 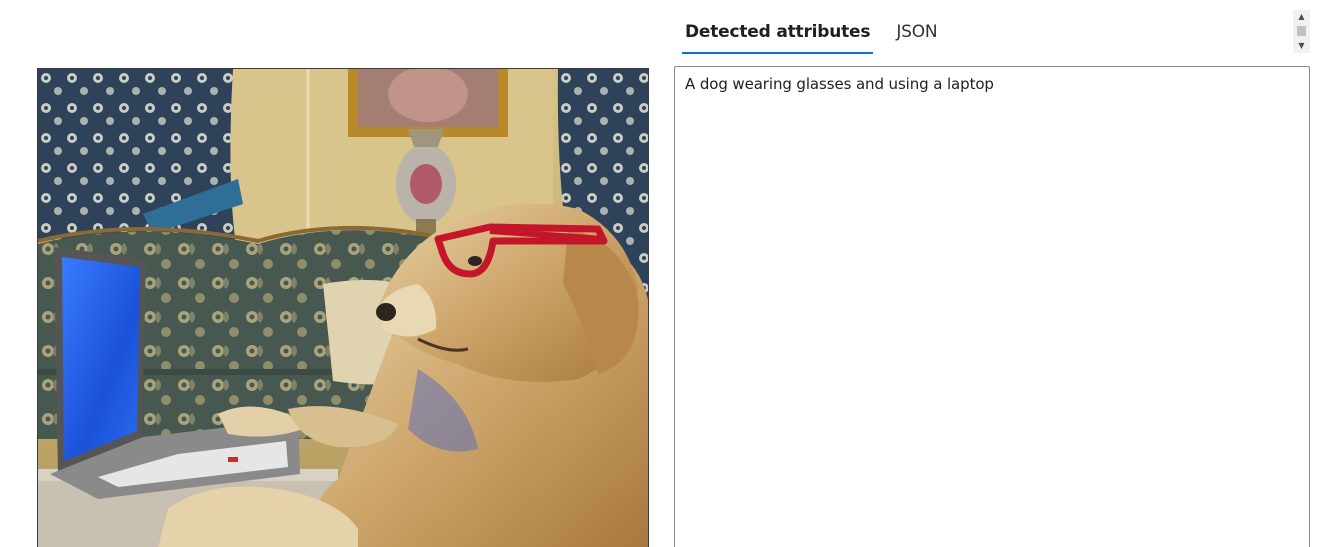 I want to click on scroll-down-arrow-icon: ▼, so click(x=1301, y=46).